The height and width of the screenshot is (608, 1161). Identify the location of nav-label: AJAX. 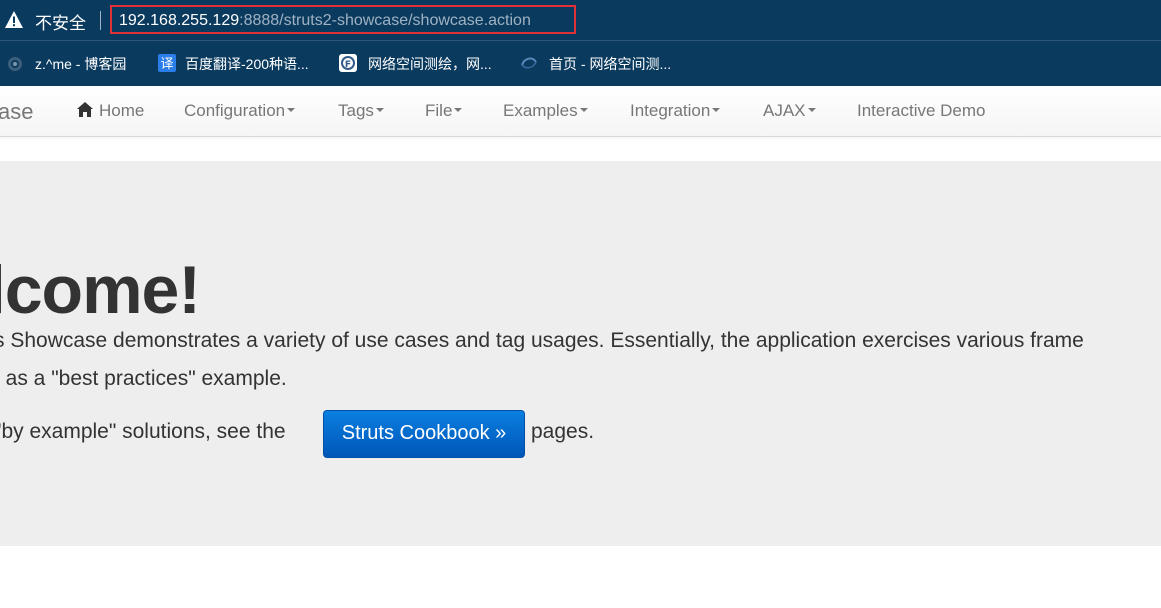
(784, 110).